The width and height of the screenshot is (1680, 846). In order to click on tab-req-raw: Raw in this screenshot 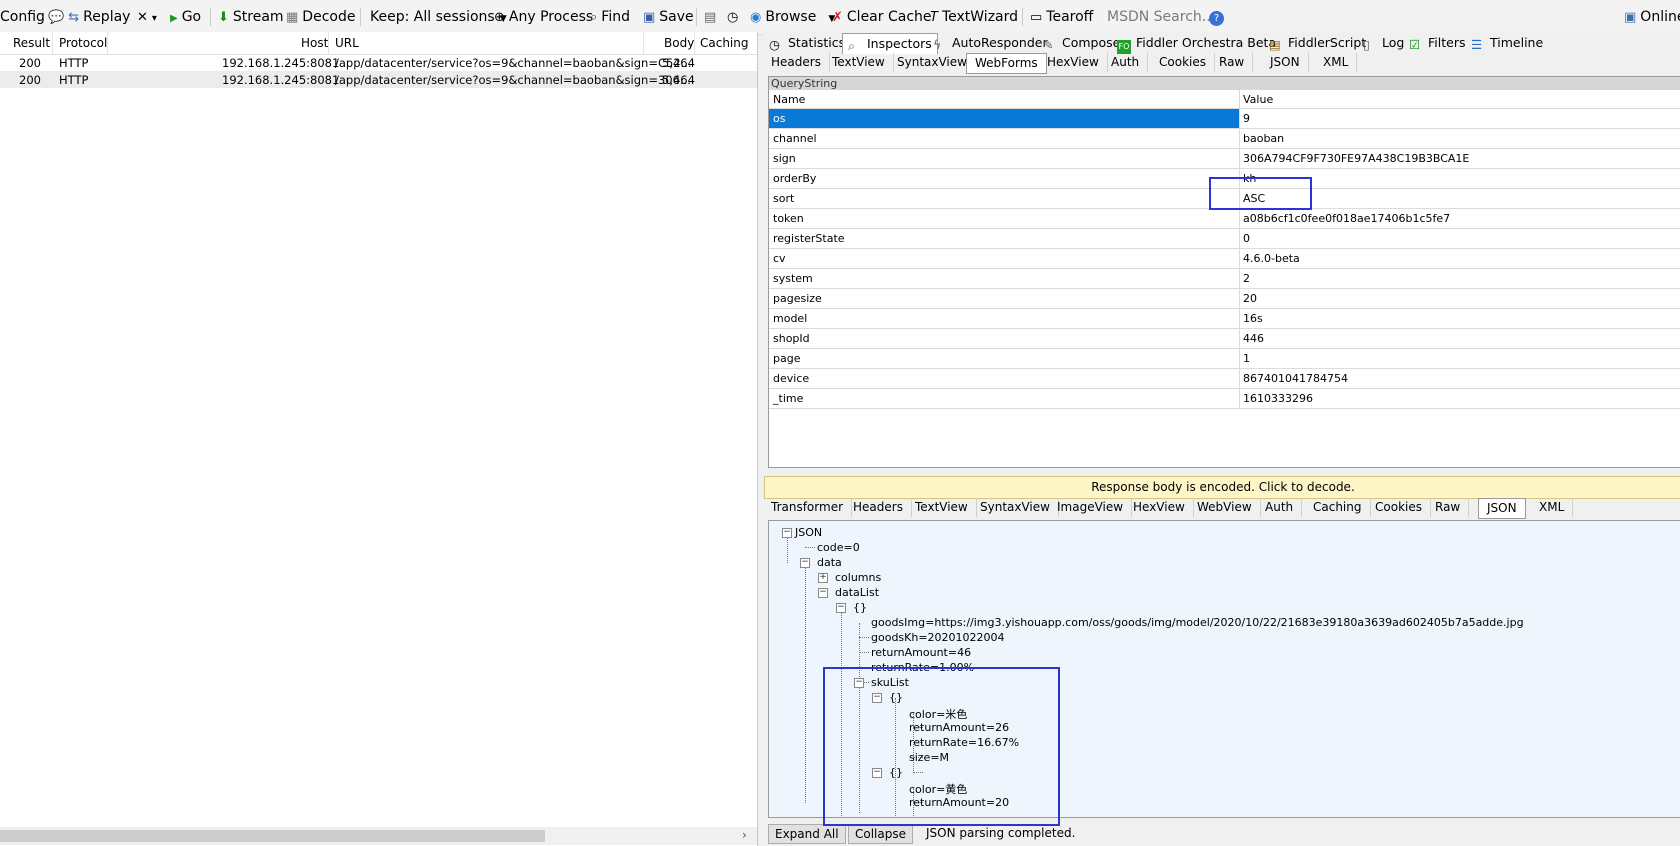, I will do `click(1232, 62)`.